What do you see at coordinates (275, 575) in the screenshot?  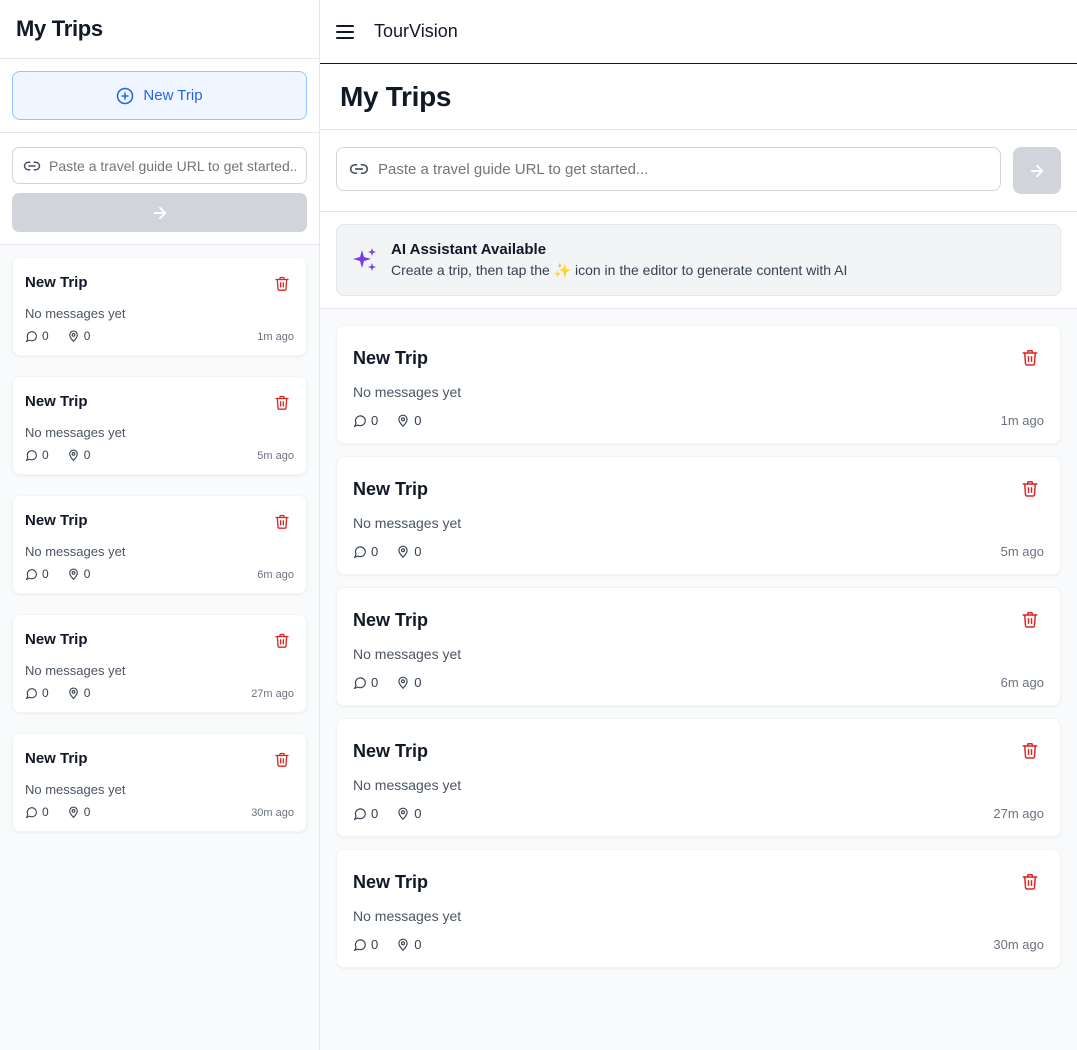 I see `trip-time: 6m ago` at bounding box center [275, 575].